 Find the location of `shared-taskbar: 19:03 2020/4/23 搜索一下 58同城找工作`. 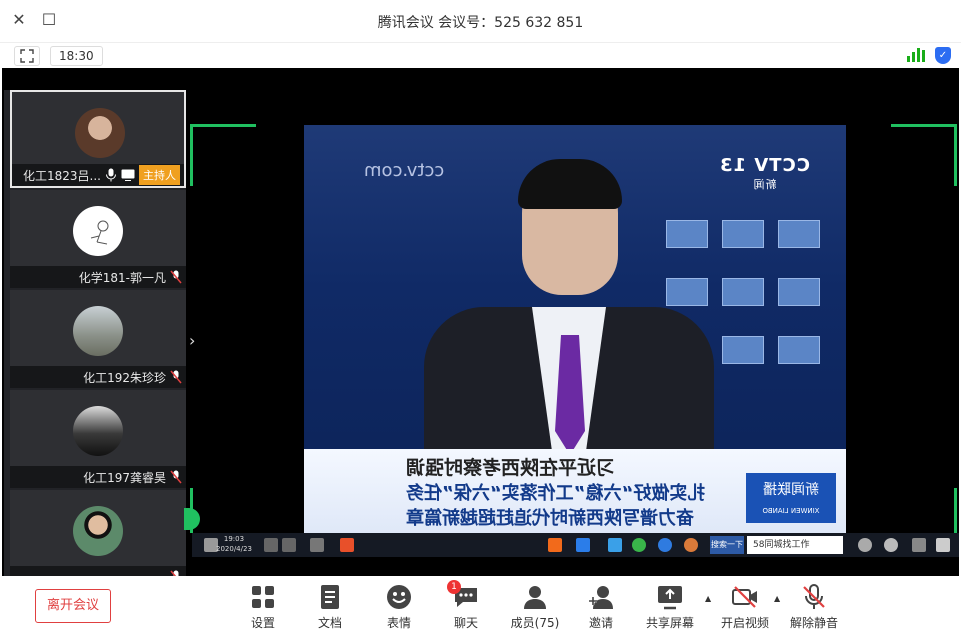

shared-taskbar: 19:03 2020/4/23 搜索一下 58同城找工作 is located at coordinates (575, 545).